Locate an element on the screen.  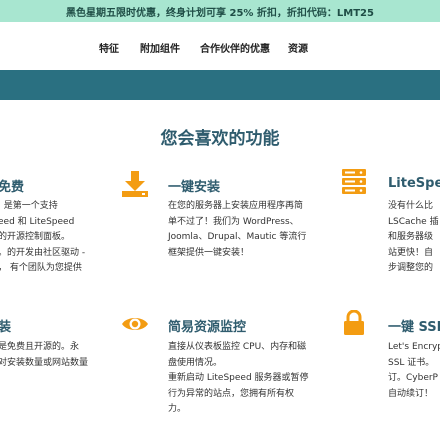
main-nav: 特征 附加组件 合作伙伴的优惠 资源 is located at coordinates (220, 46).